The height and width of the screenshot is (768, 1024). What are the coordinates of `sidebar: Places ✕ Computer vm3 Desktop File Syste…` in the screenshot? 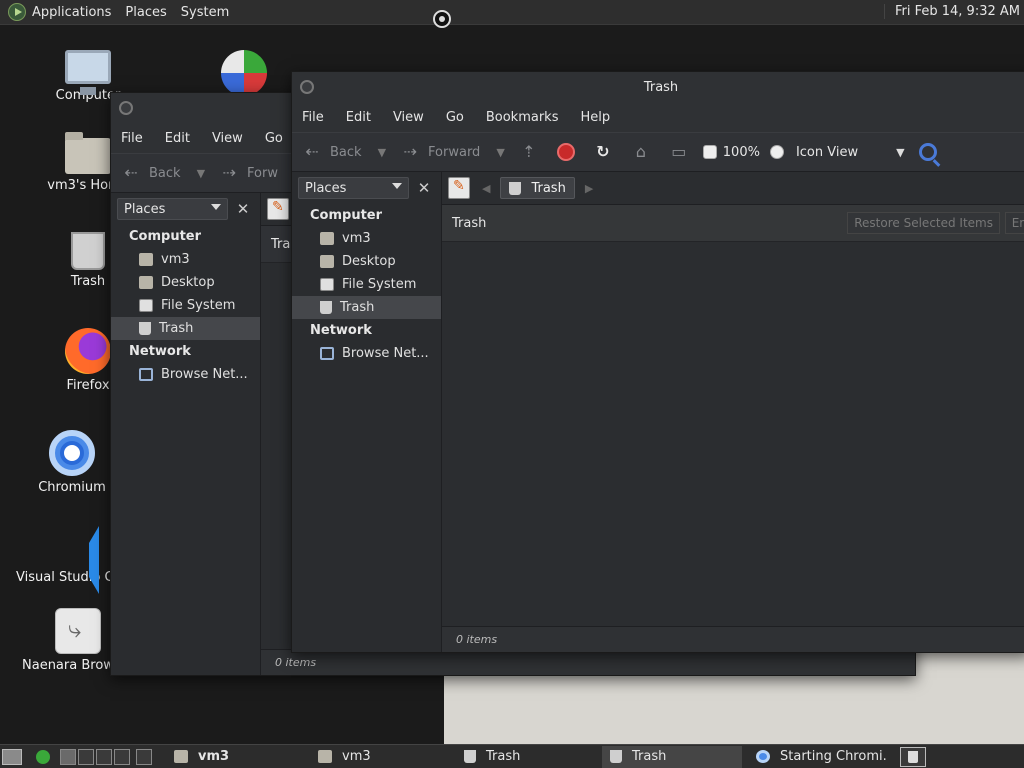 It's located at (367, 412).